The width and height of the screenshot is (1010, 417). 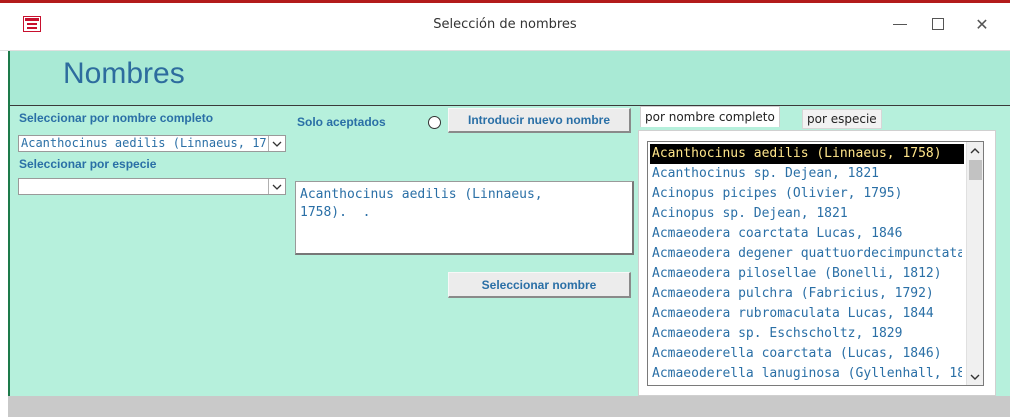 I want to click on title-bar-accent, so click(x=505, y=1).